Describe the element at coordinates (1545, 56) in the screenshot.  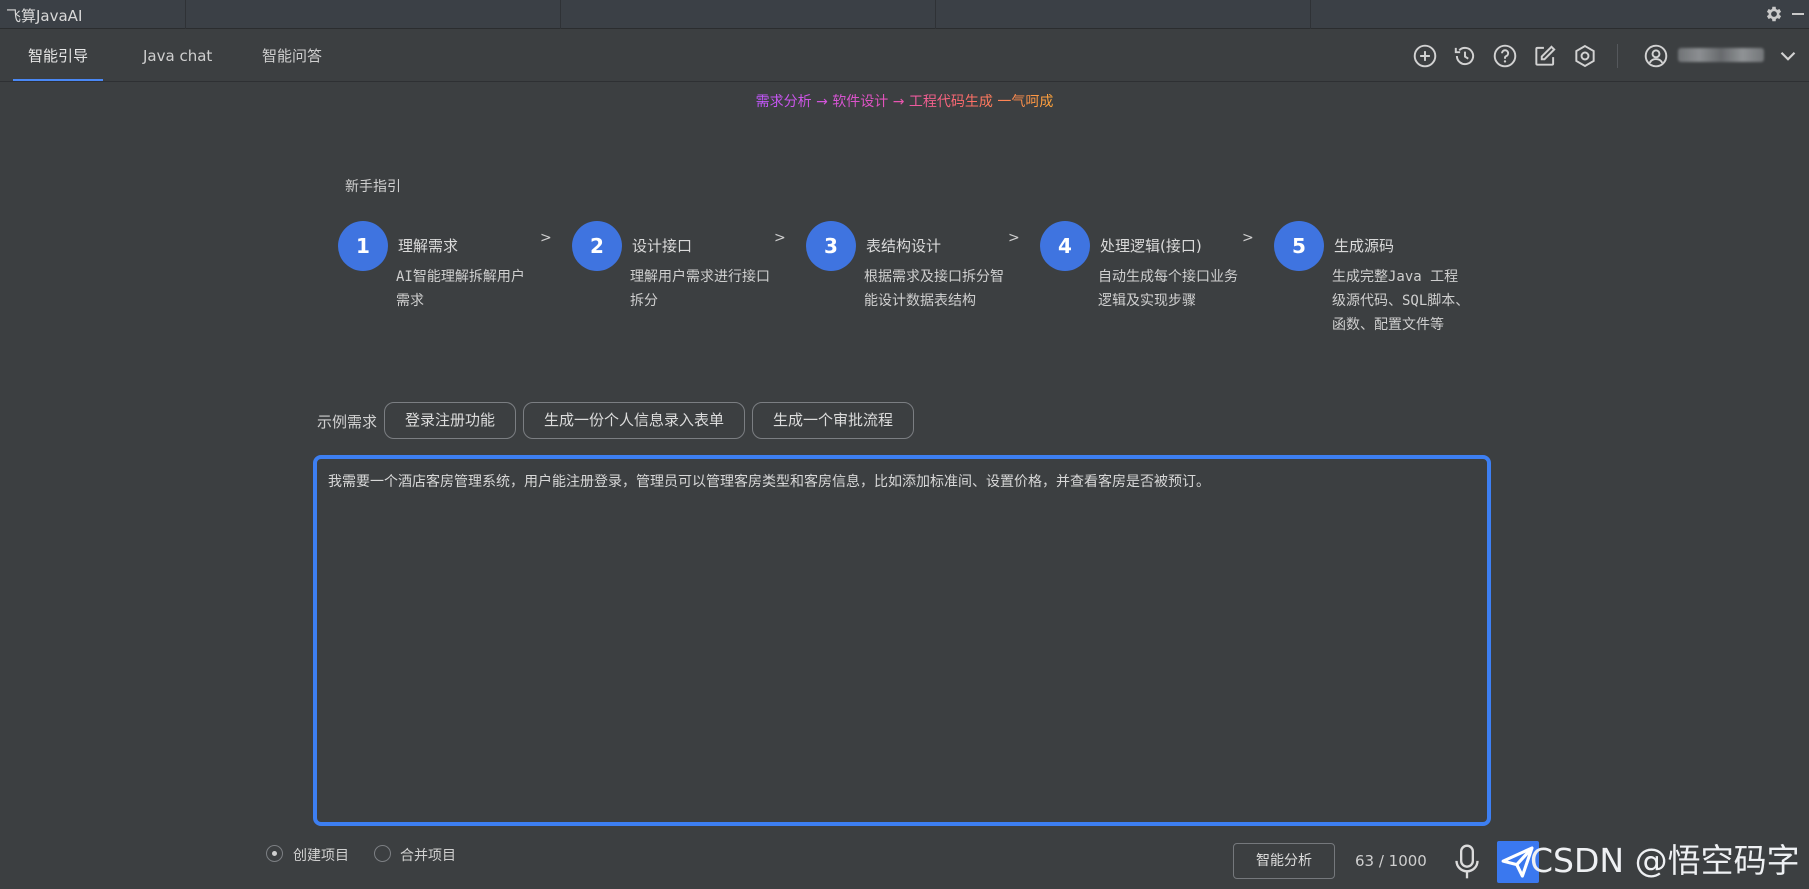
I see `edit-icon` at that location.